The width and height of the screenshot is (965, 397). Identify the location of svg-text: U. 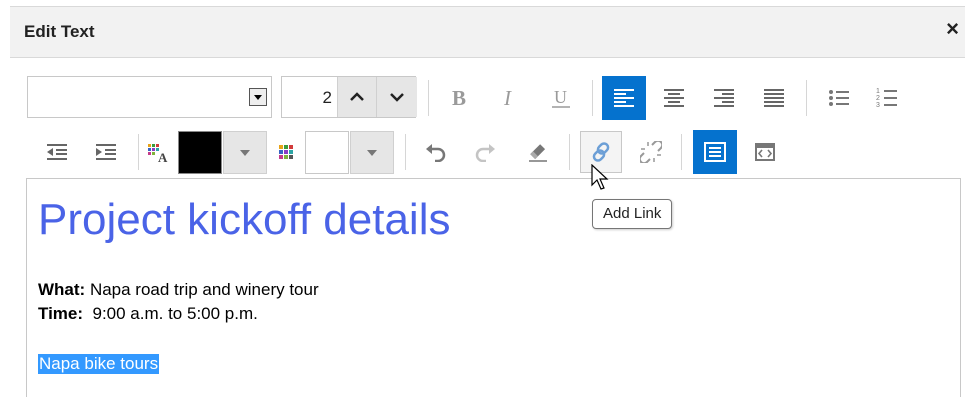
(560, 97).